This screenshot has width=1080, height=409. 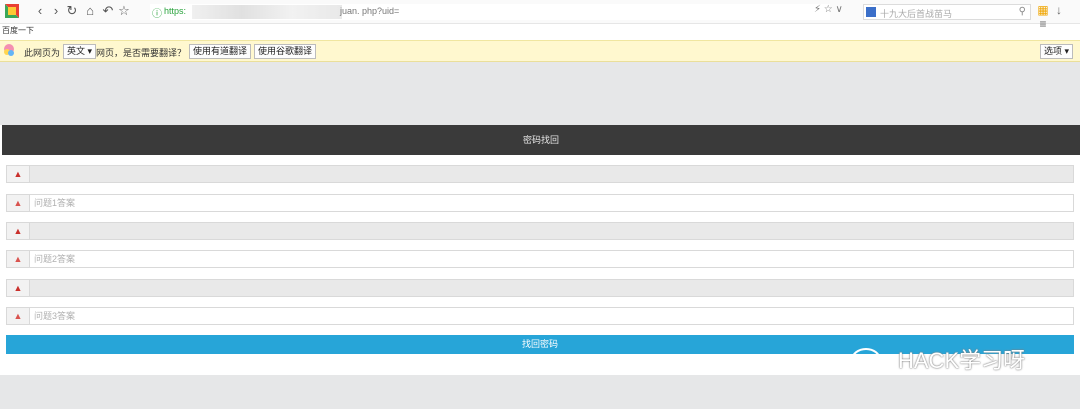 I want to click on search-icon: ⚲, so click(x=1022, y=11).